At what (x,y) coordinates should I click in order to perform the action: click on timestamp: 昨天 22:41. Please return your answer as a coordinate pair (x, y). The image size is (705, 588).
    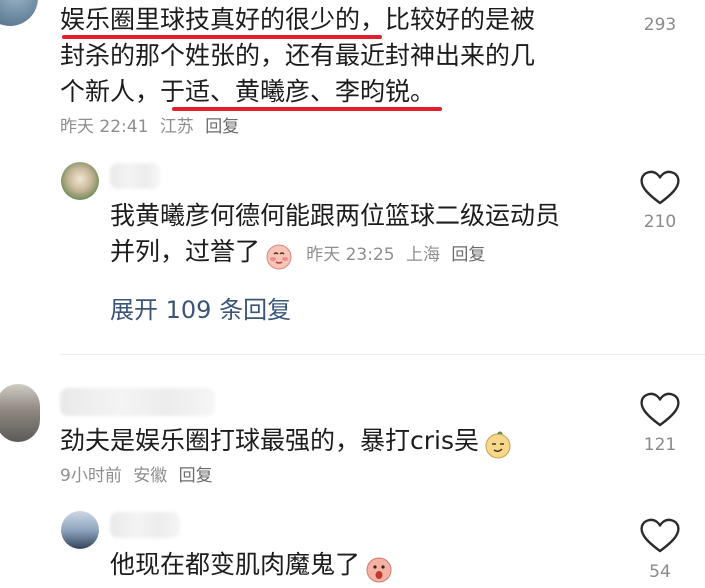
    Looking at the image, I should click on (104, 127).